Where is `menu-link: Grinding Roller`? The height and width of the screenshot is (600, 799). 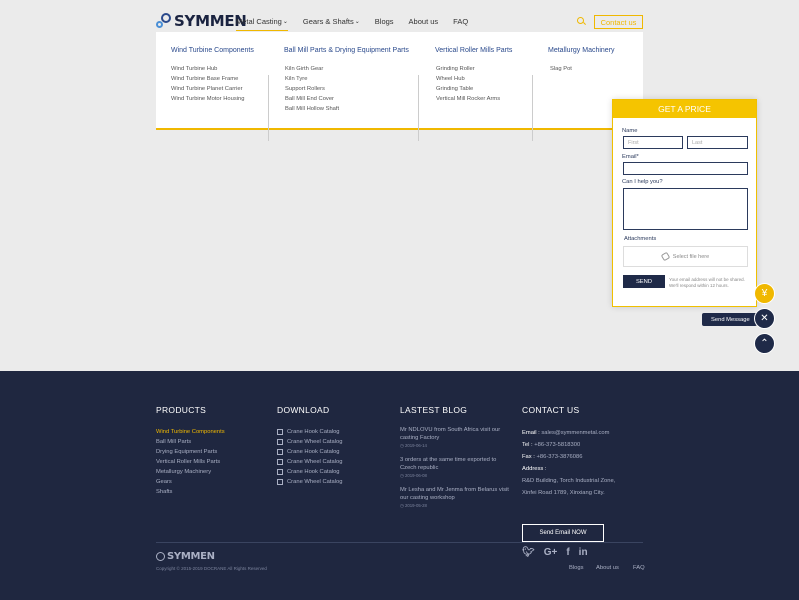 menu-link: Grinding Roller is located at coordinates (468, 69).